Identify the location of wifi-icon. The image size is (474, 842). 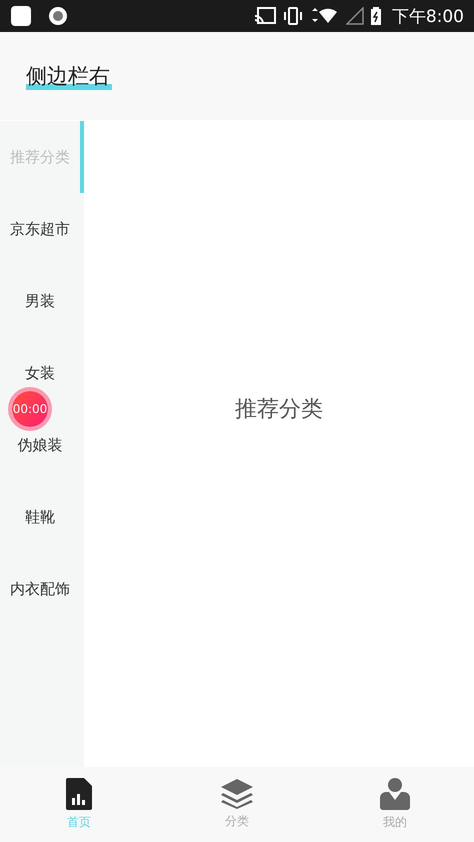
(325, 16).